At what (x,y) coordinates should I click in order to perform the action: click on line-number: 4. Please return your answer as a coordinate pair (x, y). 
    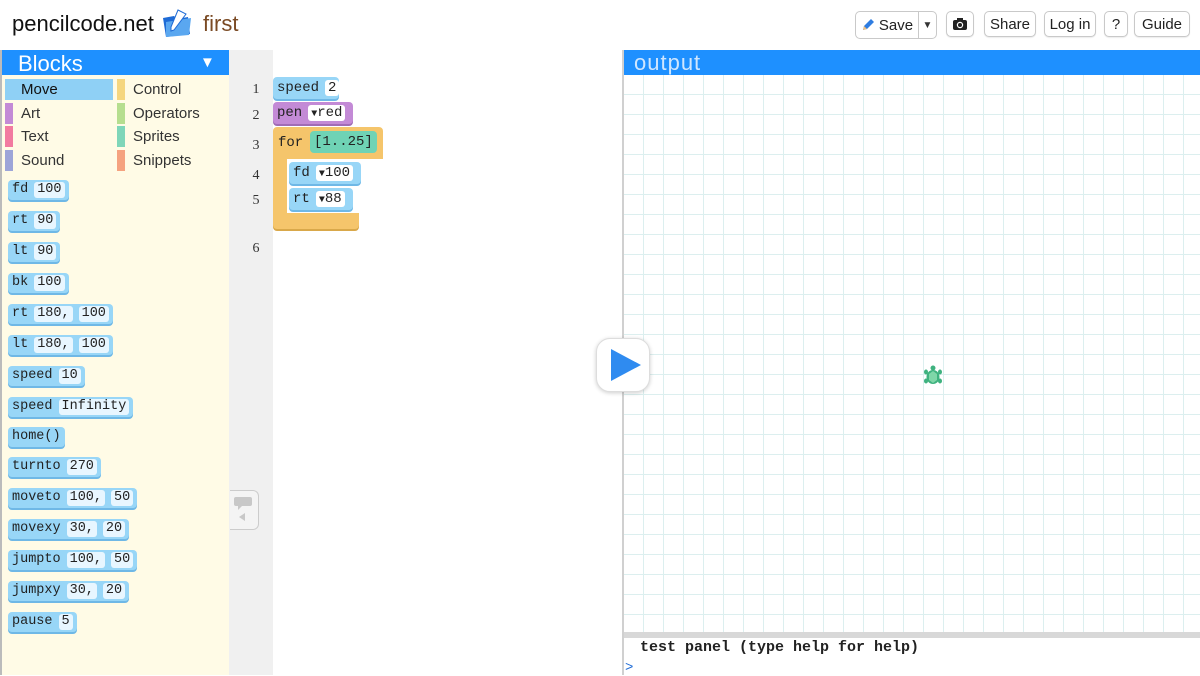
    Looking at the image, I should click on (256, 175).